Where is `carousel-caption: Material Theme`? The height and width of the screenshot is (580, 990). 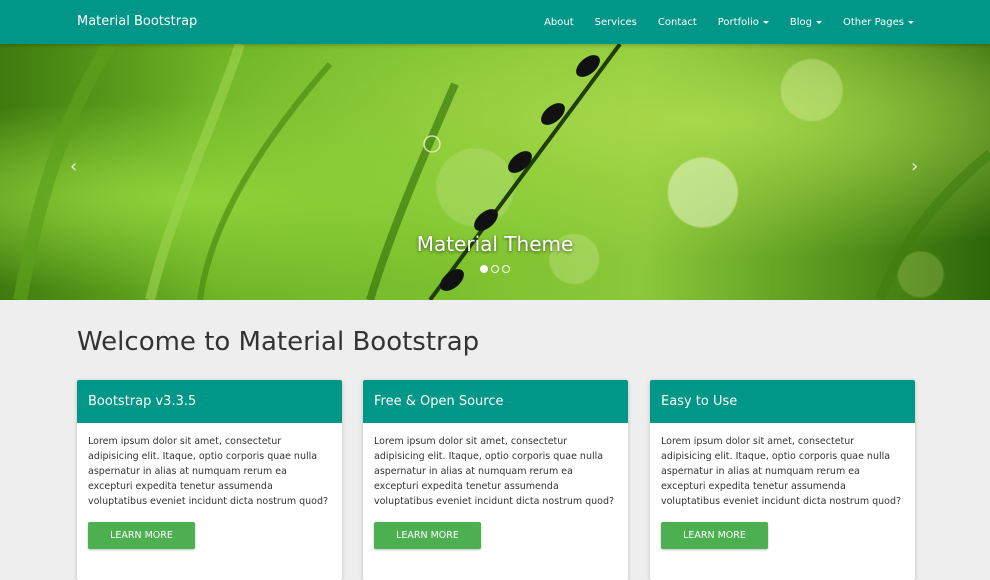
carousel-caption: Material Theme is located at coordinates (495, 244).